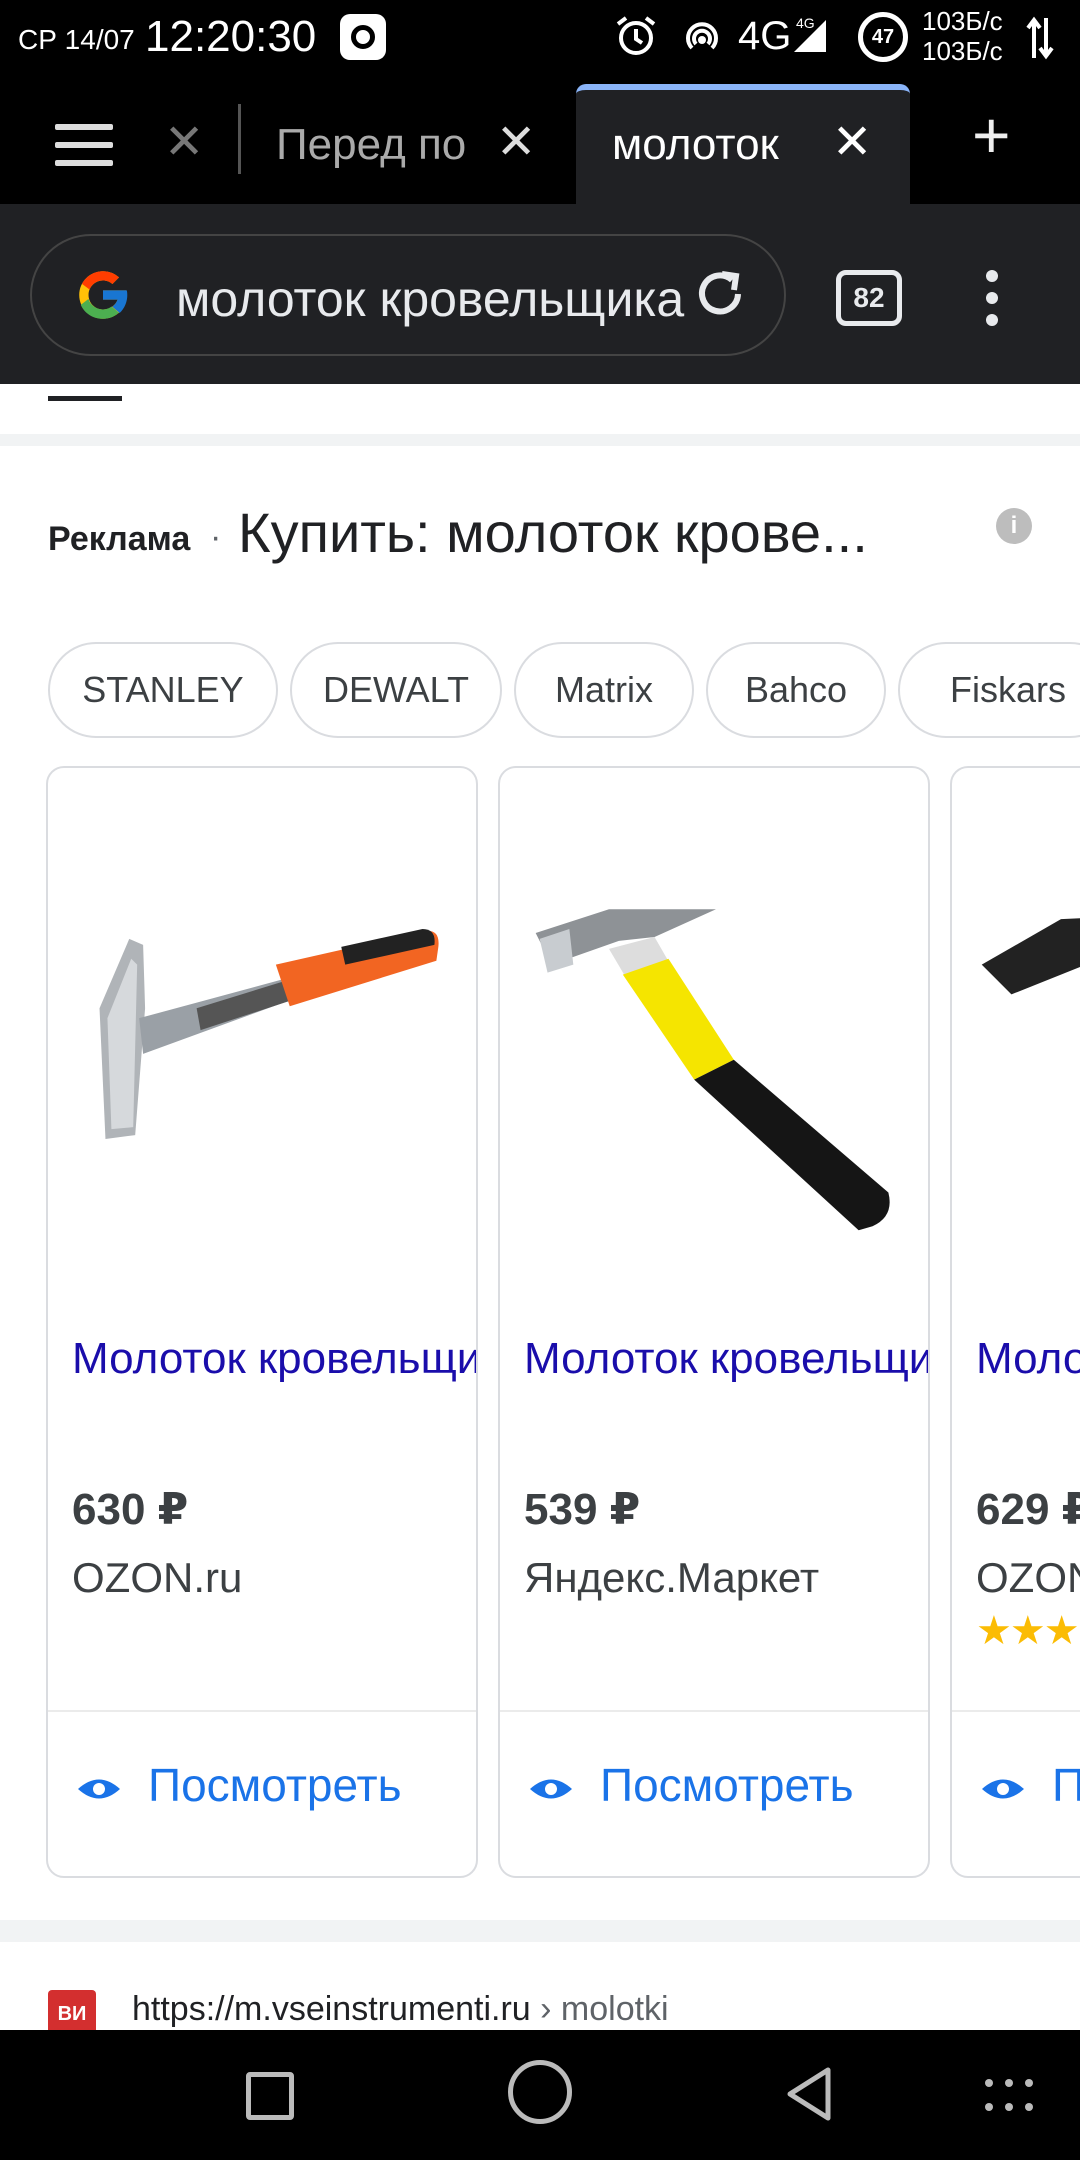 This screenshot has width=1080, height=2160. What do you see at coordinates (72, 2010) in the screenshot?
I see `site-favicon: ВИ` at bounding box center [72, 2010].